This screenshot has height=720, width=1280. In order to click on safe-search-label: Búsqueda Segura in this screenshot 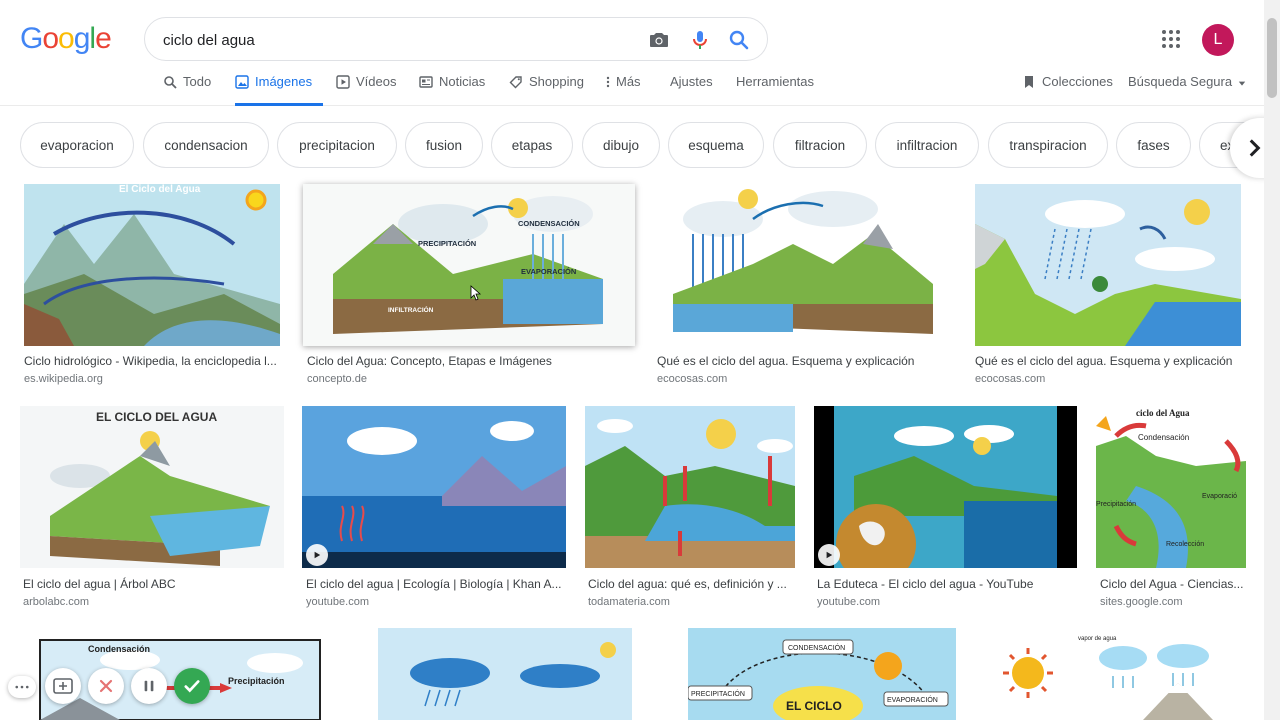, I will do `click(1180, 81)`.